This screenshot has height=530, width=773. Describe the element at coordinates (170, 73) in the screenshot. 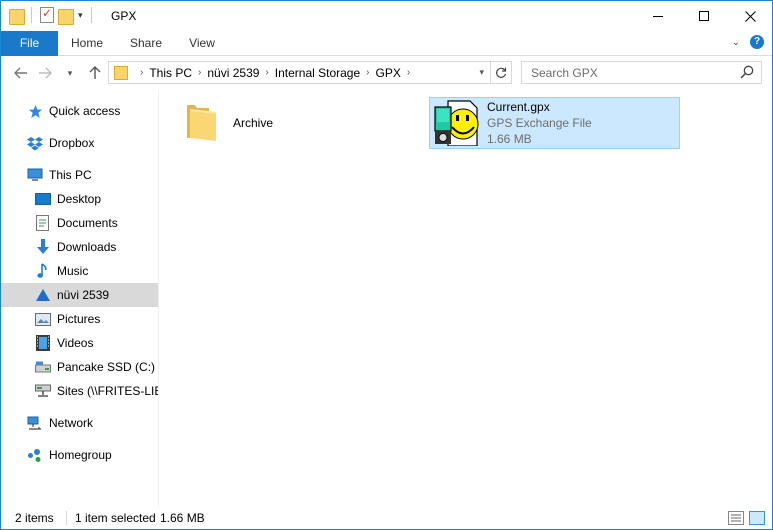

I see `breadcrumb-this-pc: This PC` at that location.